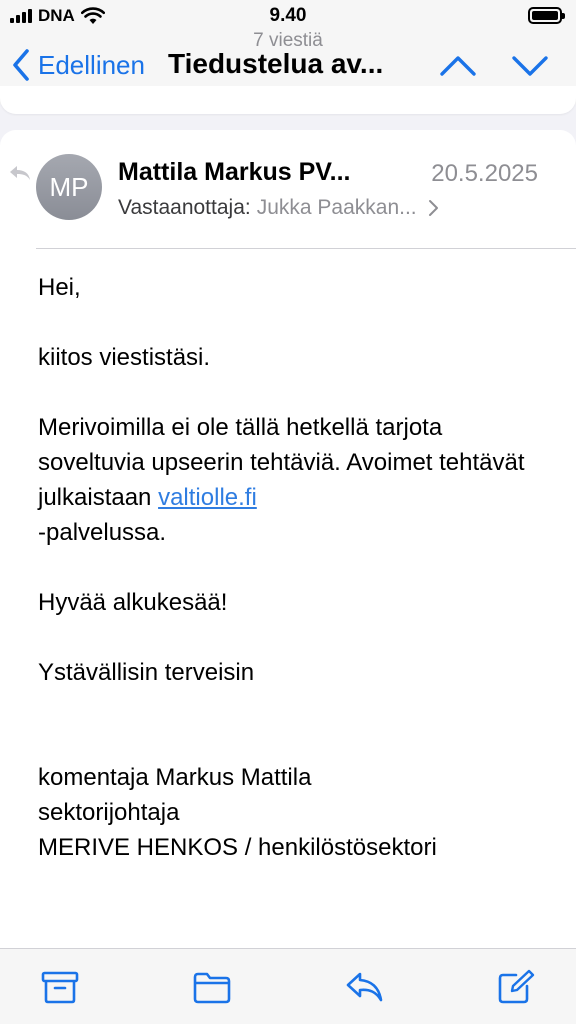 The height and width of the screenshot is (1024, 576). I want to click on status-time: 9.40, so click(288, 15).